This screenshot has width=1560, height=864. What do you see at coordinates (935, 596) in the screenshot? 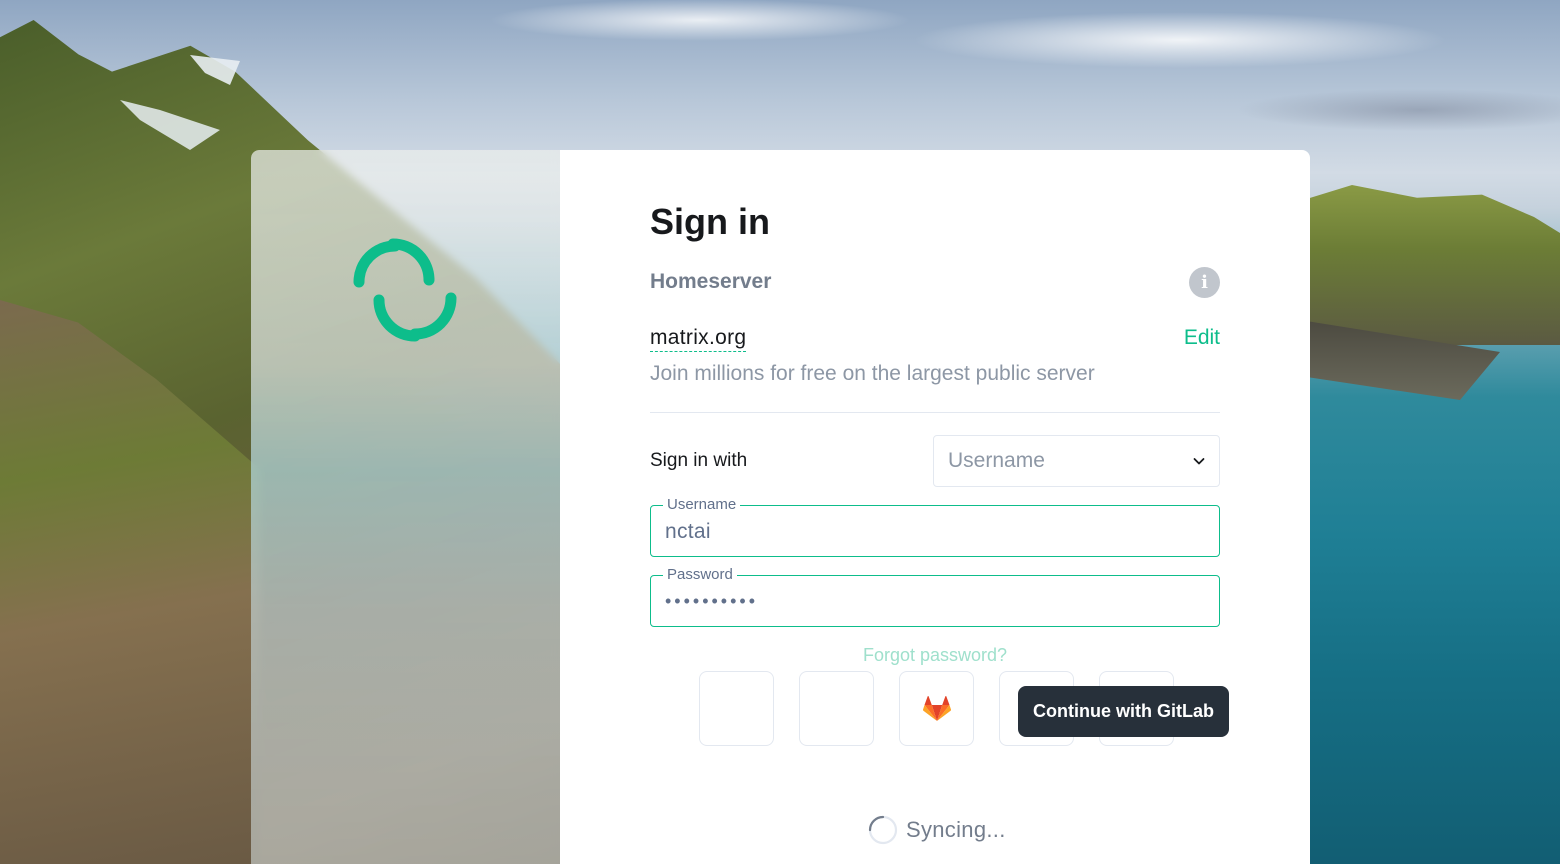
I see `password-field: Password ••••••••••` at bounding box center [935, 596].